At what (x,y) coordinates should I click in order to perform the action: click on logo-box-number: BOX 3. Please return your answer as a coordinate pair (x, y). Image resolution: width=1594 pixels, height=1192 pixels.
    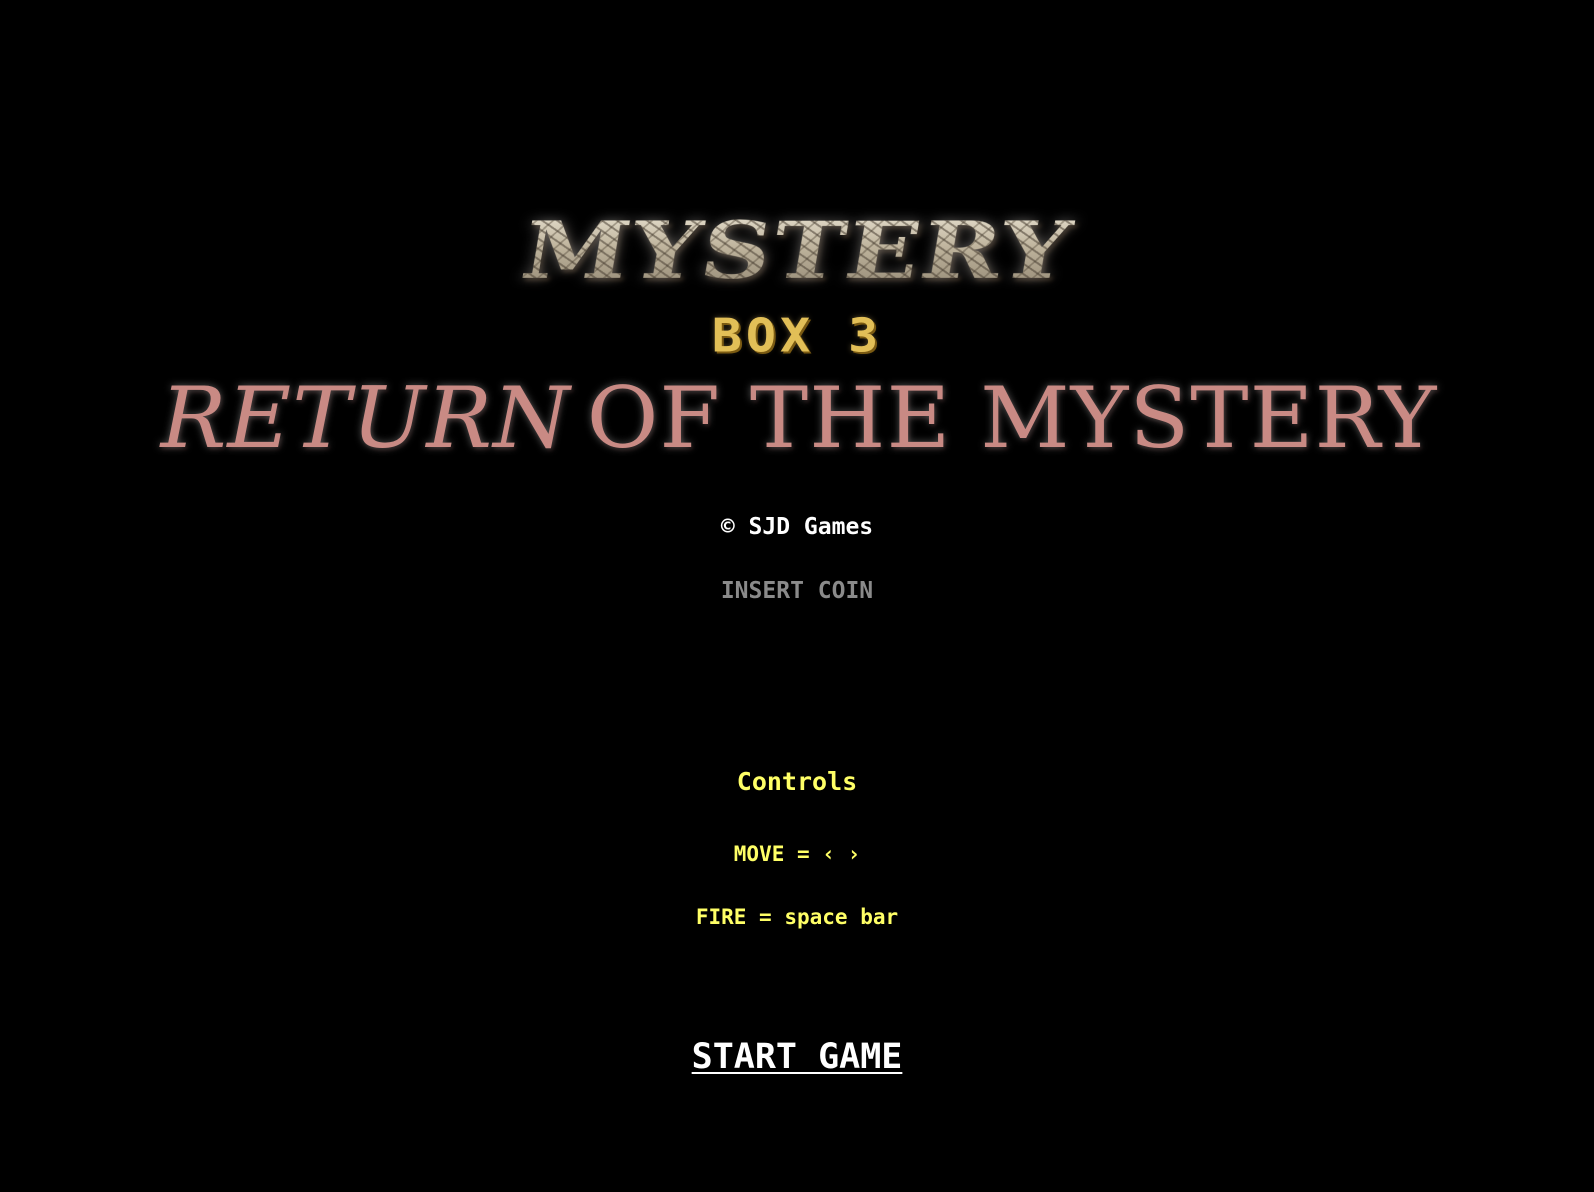
    Looking at the image, I should click on (797, 336).